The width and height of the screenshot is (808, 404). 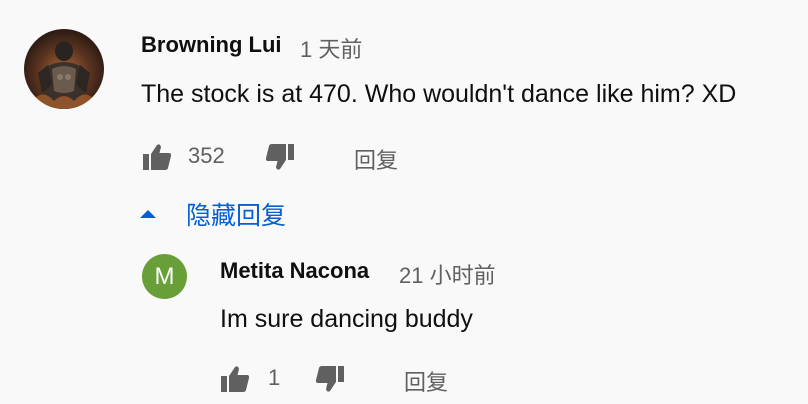 I want to click on hide-replies-label: 隐藏回复, so click(x=236, y=216).